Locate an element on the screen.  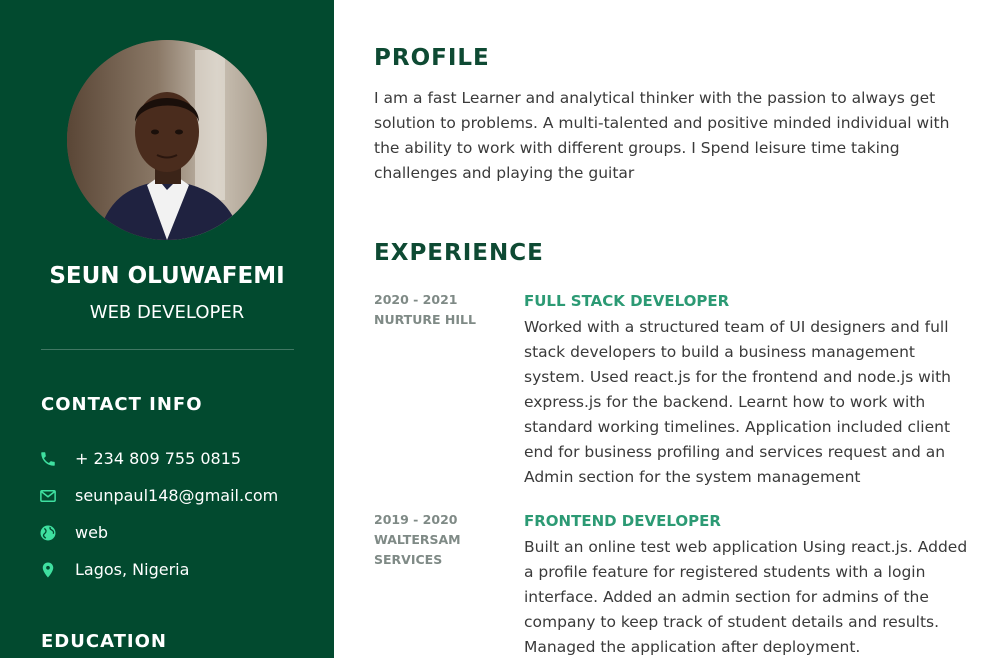
contact-item-web: web is located at coordinates (183, 532).